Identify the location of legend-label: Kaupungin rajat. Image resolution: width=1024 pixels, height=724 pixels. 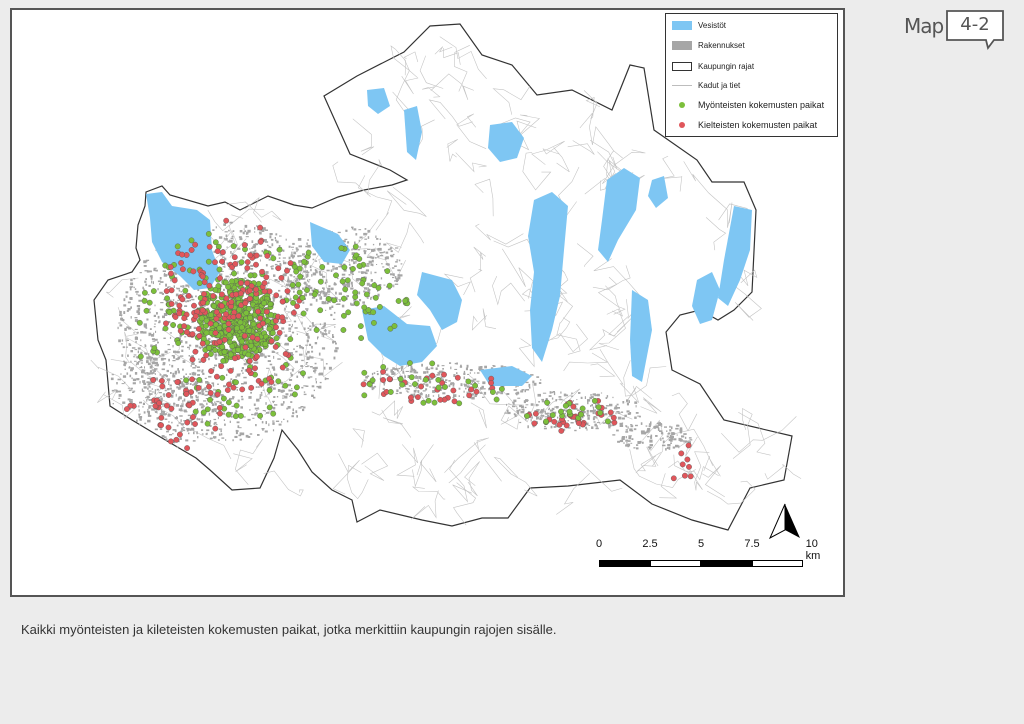
(726, 66).